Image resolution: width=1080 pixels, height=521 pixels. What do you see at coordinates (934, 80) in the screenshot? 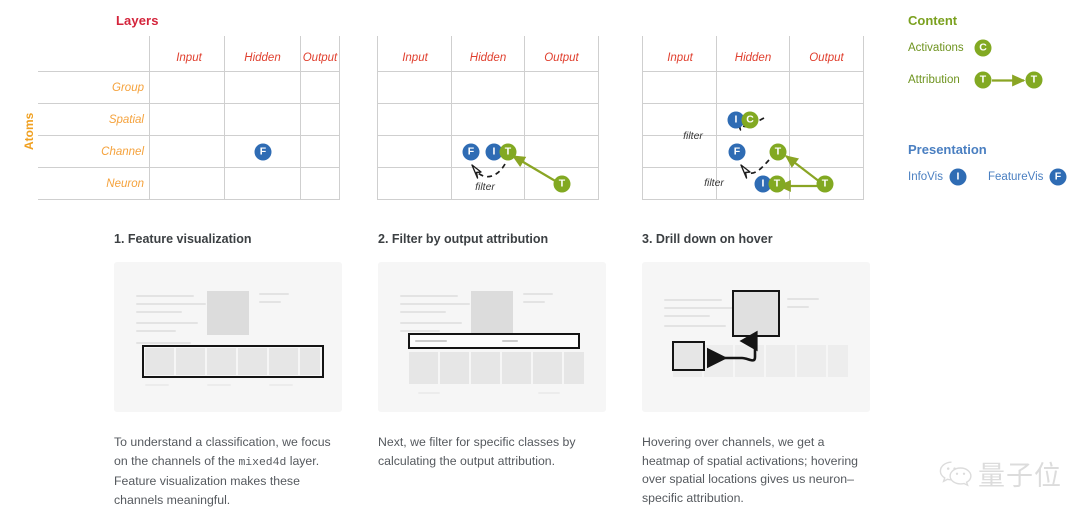
I see `legend-attribution-label: Attribution` at bounding box center [934, 80].